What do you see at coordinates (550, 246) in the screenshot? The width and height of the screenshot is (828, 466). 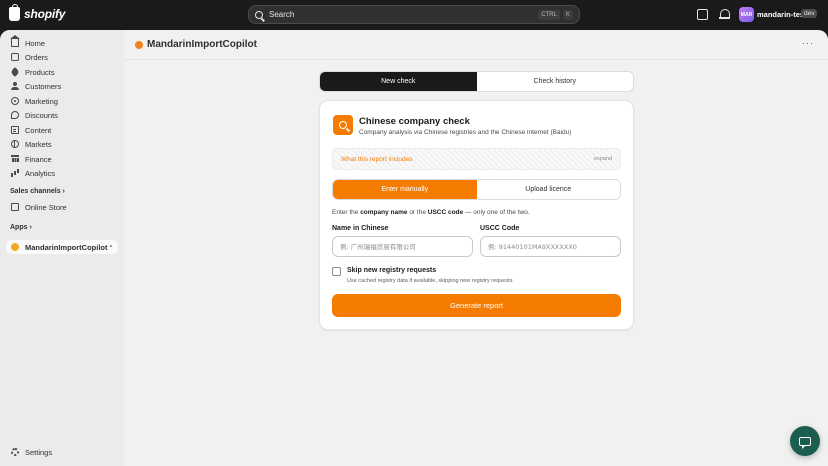 I see `uscc-code-input` at bounding box center [550, 246].